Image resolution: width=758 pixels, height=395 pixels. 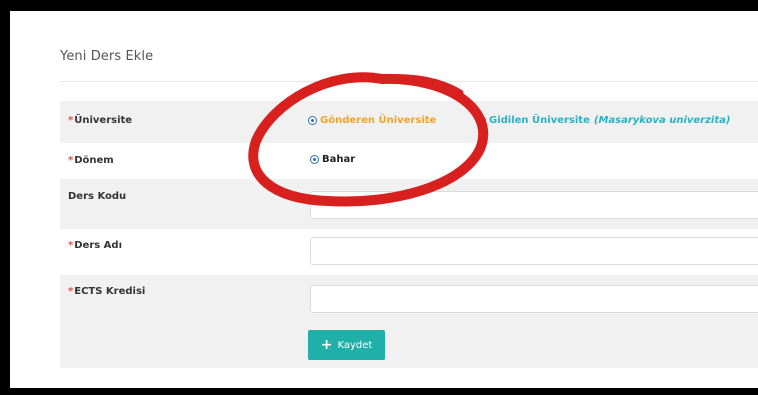 What do you see at coordinates (409, 345) in the screenshot?
I see `actions-row` at bounding box center [409, 345].